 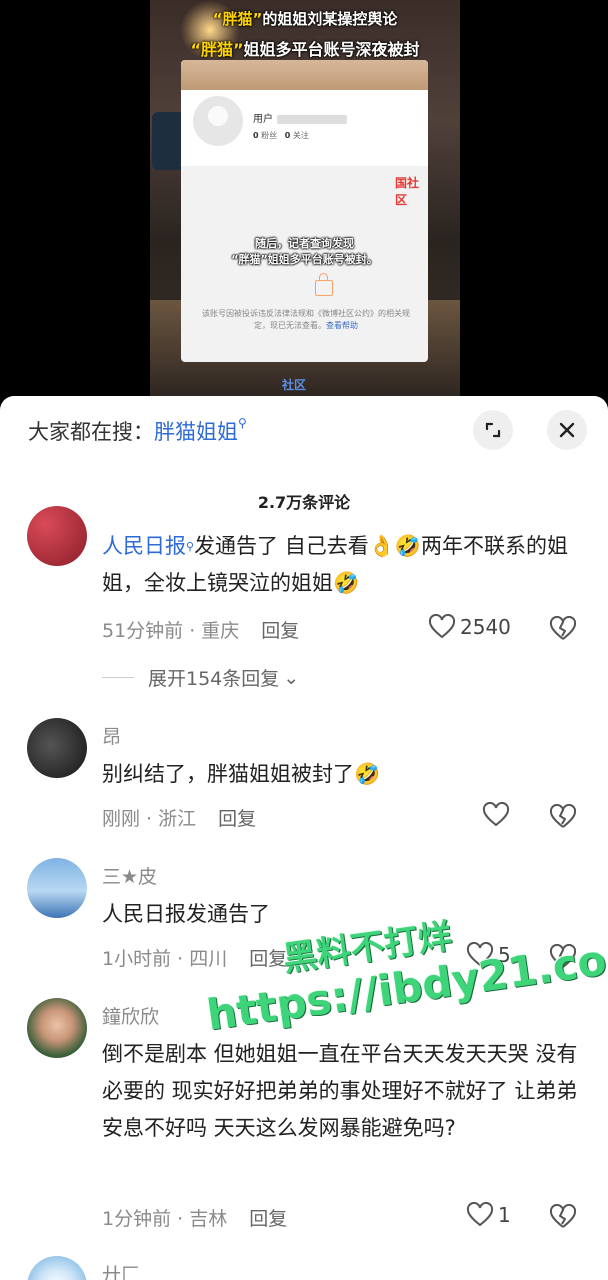 I want to click on video-subtitle: 随后，记者查询发现 “胖猫”姐姐多平台账号被封。, so click(x=304, y=251).